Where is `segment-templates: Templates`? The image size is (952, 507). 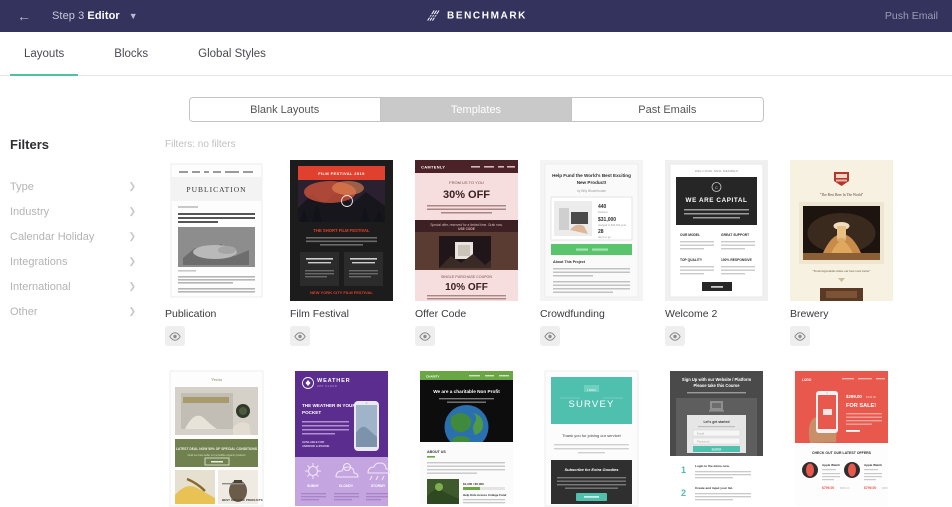 segment-templates: Templates is located at coordinates (476, 109).